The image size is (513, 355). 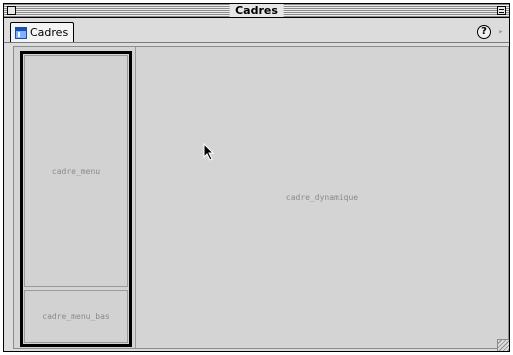 I want to click on close-box-icon, so click(x=11, y=10).